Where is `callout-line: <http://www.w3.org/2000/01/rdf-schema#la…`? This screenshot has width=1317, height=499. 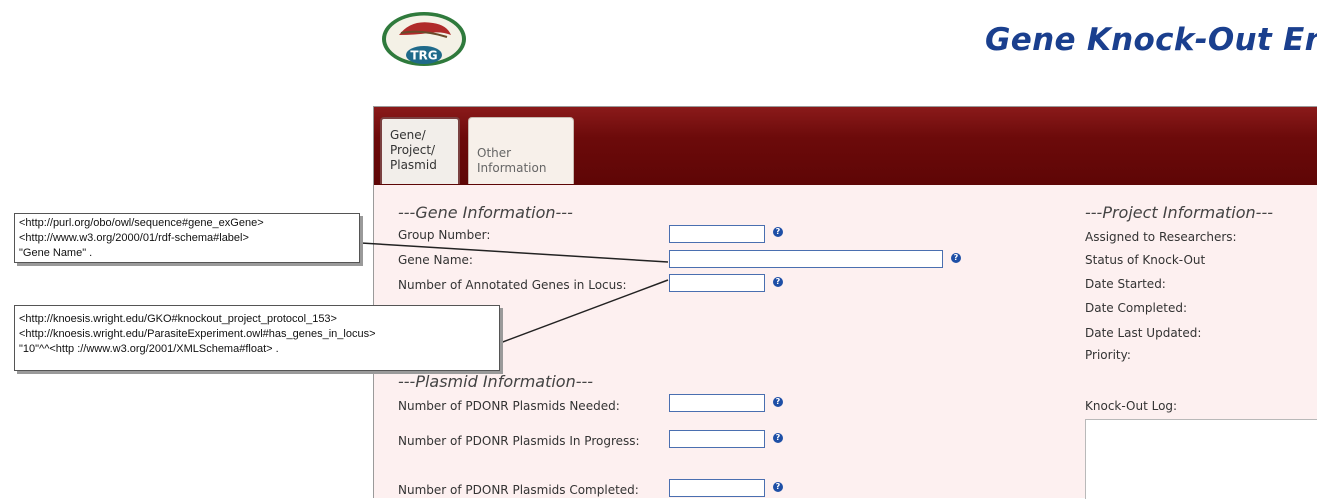
callout-line: <http://www.w3.org/2000/01/rdf-schema#la… is located at coordinates (134, 238).